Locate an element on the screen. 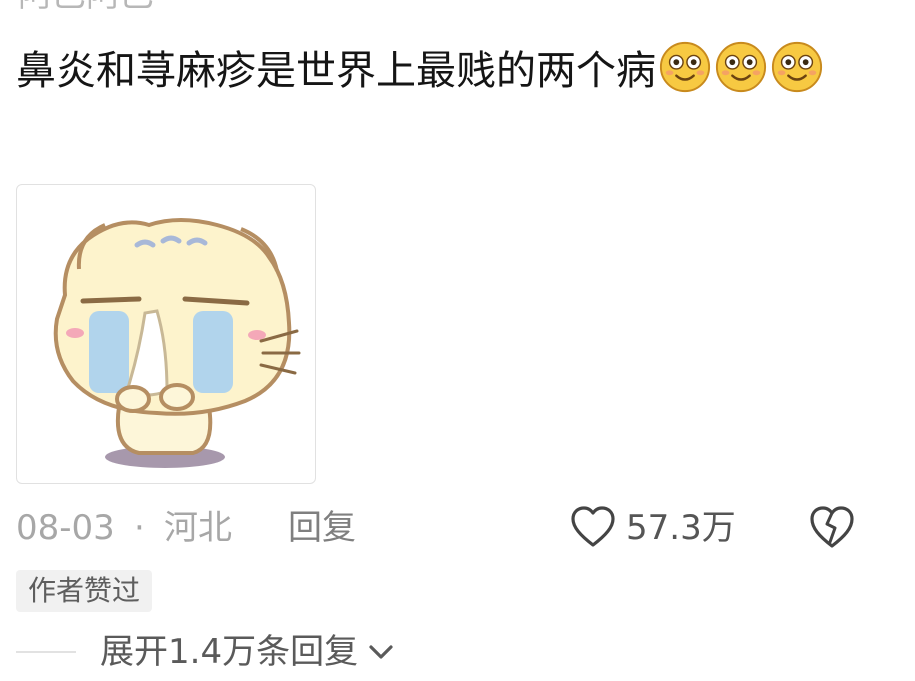 The height and width of the screenshot is (681, 915). comment-meta-row: 08-03 · 河北 回复 57.3万 is located at coordinates (461, 528).